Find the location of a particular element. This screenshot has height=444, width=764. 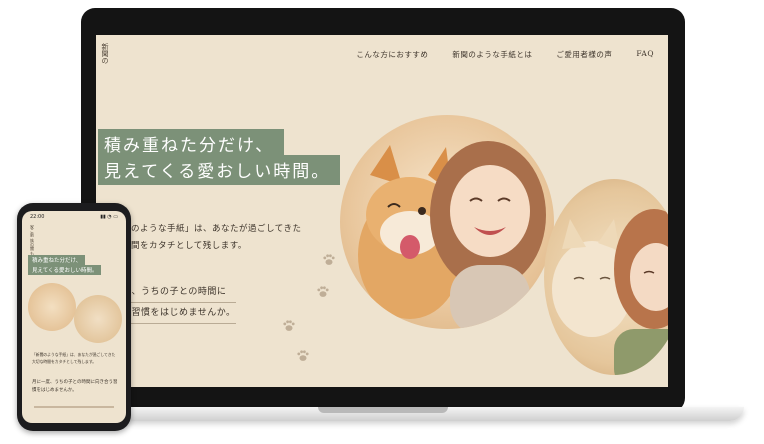

laptop-notch is located at coordinates (383, 410).